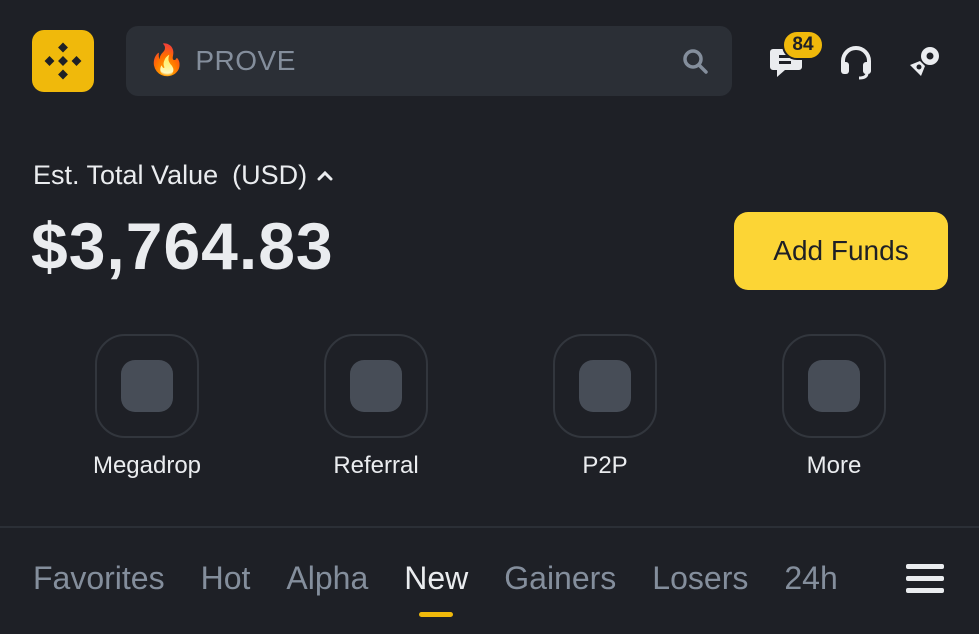 The width and height of the screenshot is (979, 634). What do you see at coordinates (126, 175) in the screenshot?
I see `estimated-value-text: Est. Total Value` at bounding box center [126, 175].